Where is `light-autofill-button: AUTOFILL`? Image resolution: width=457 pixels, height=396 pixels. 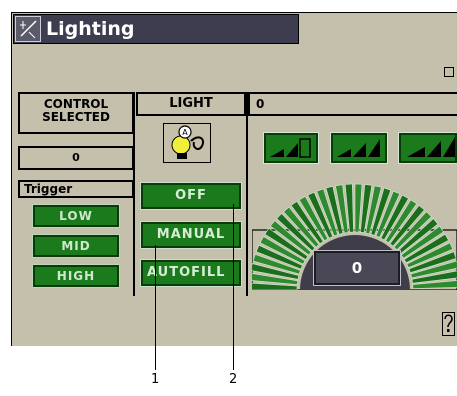
light-autofill-button: AUTOFILL is located at coordinates (191, 273).